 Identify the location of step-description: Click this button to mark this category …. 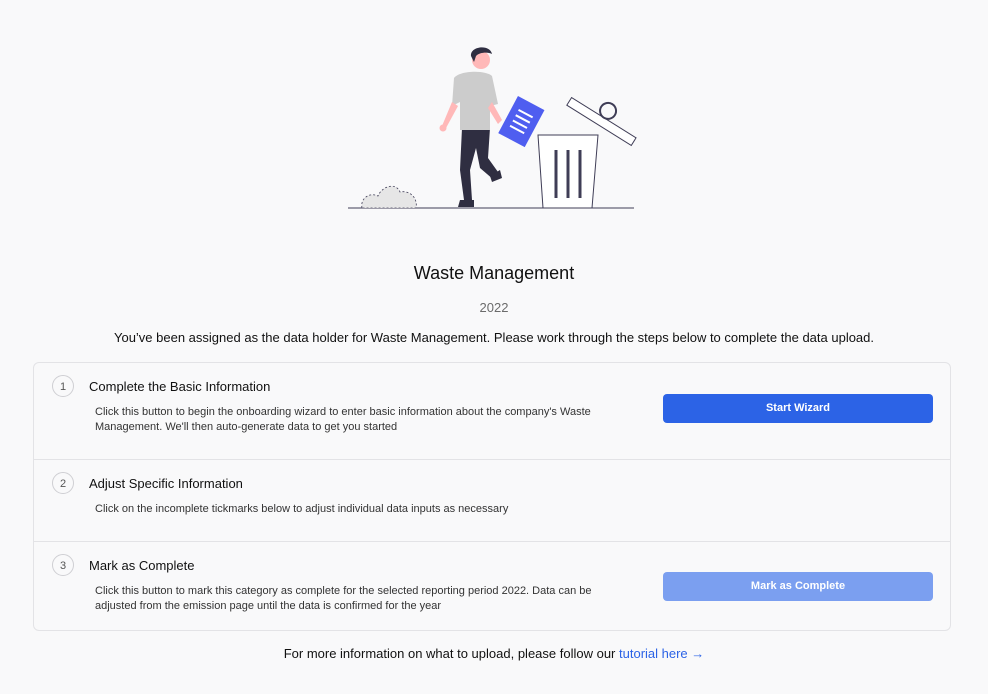
(343, 598).